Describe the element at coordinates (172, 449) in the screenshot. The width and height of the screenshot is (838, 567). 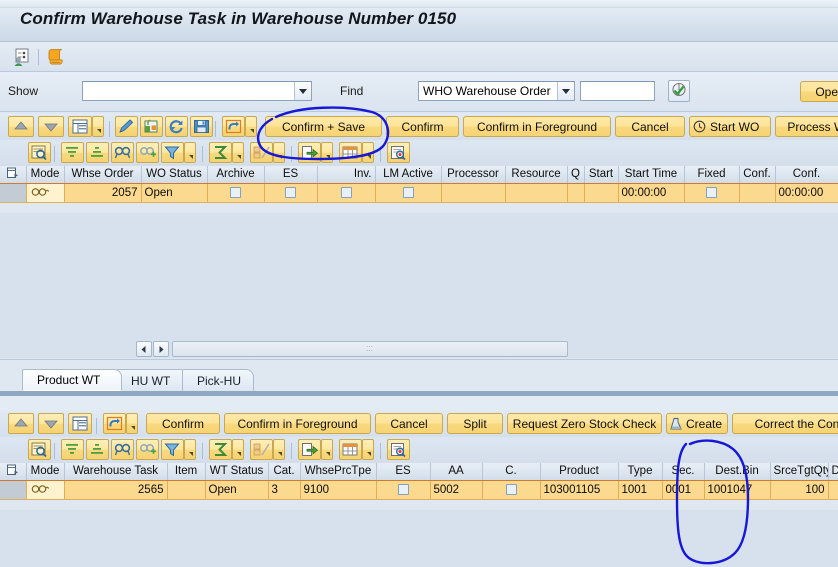
I see `lower-filter-icon` at that location.